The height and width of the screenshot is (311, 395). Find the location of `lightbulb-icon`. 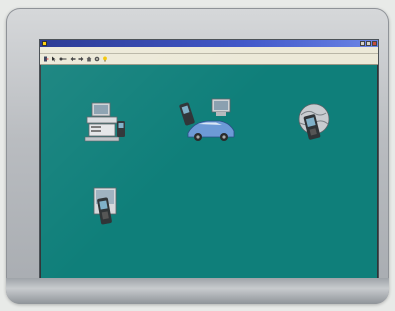

lightbulb-icon is located at coordinates (105, 59).